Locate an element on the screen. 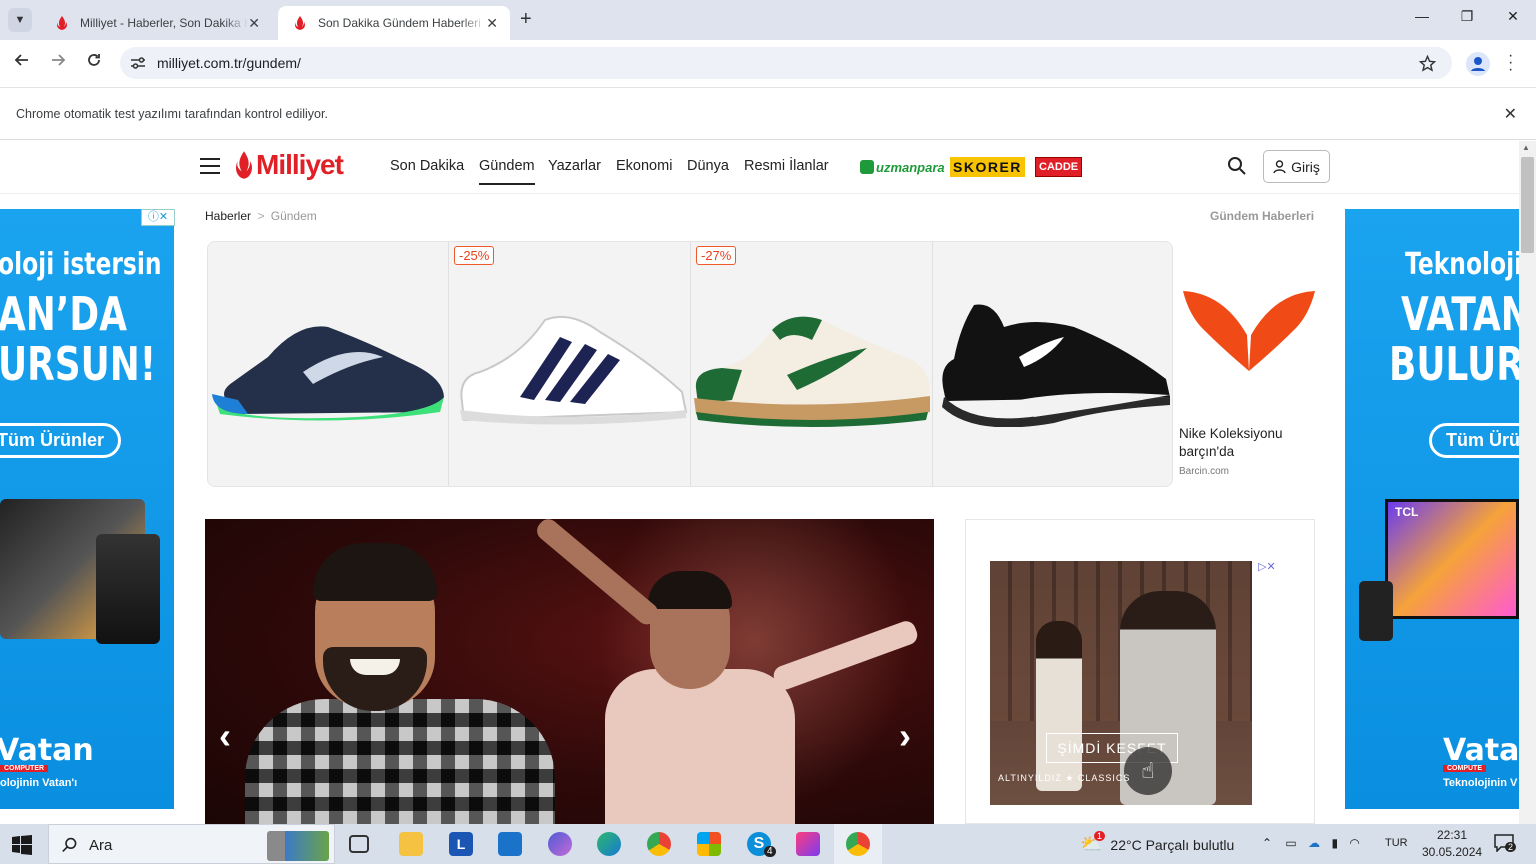 The width and height of the screenshot is (1536, 864). site-settings-icon is located at coordinates (138, 63).